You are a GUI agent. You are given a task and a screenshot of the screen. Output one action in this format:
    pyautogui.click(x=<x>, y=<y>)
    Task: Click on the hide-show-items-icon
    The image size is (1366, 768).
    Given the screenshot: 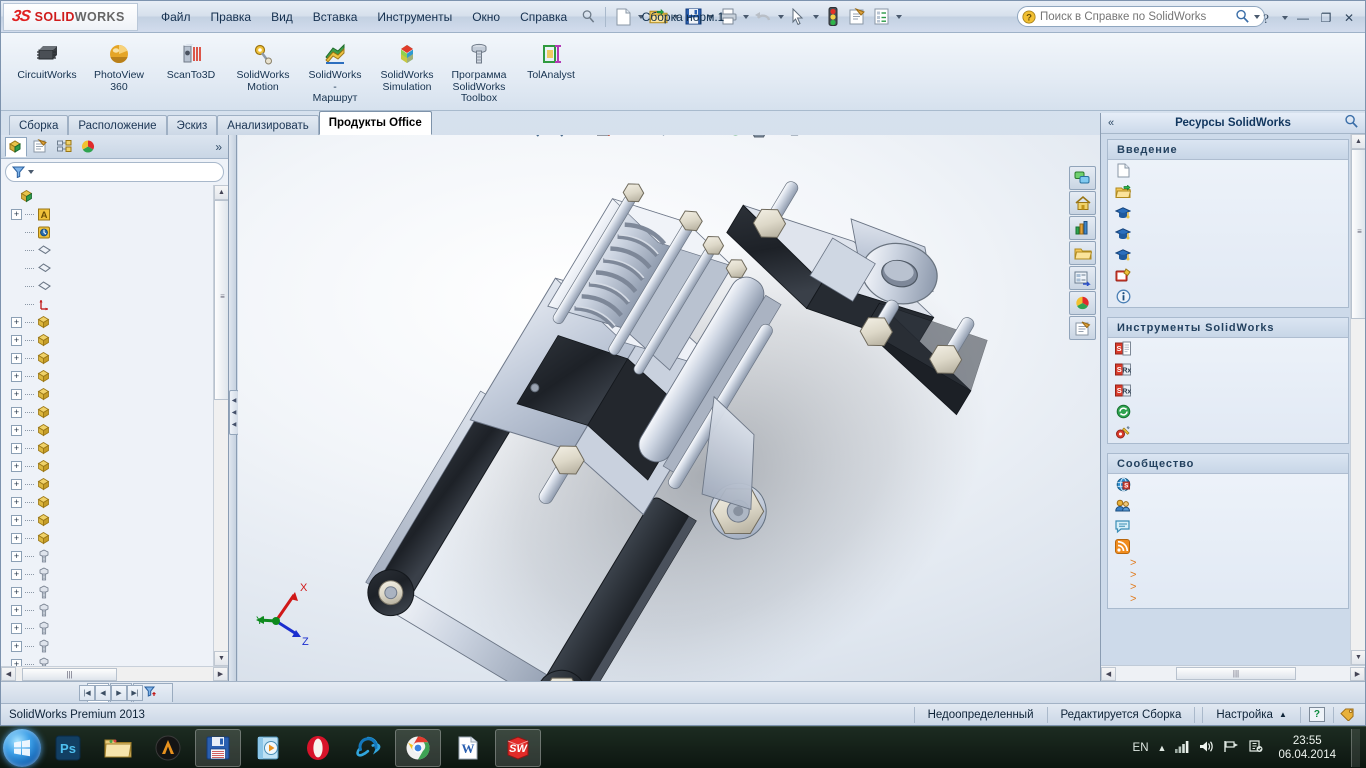 What is the action you would take?
    pyautogui.click(x=699, y=137)
    